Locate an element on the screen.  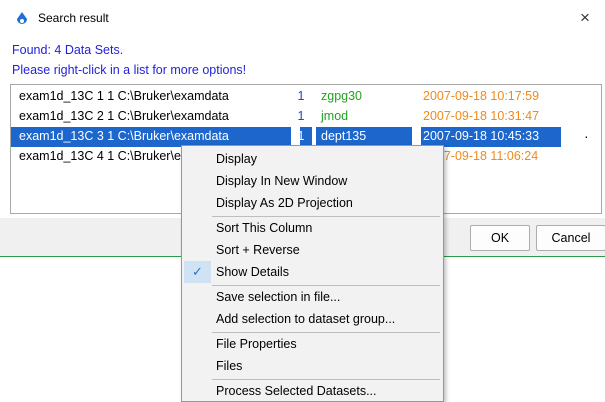
dataset-name: exam1d_13C 1 1 C:\Bruker\examdata is located at coordinates (124, 96).